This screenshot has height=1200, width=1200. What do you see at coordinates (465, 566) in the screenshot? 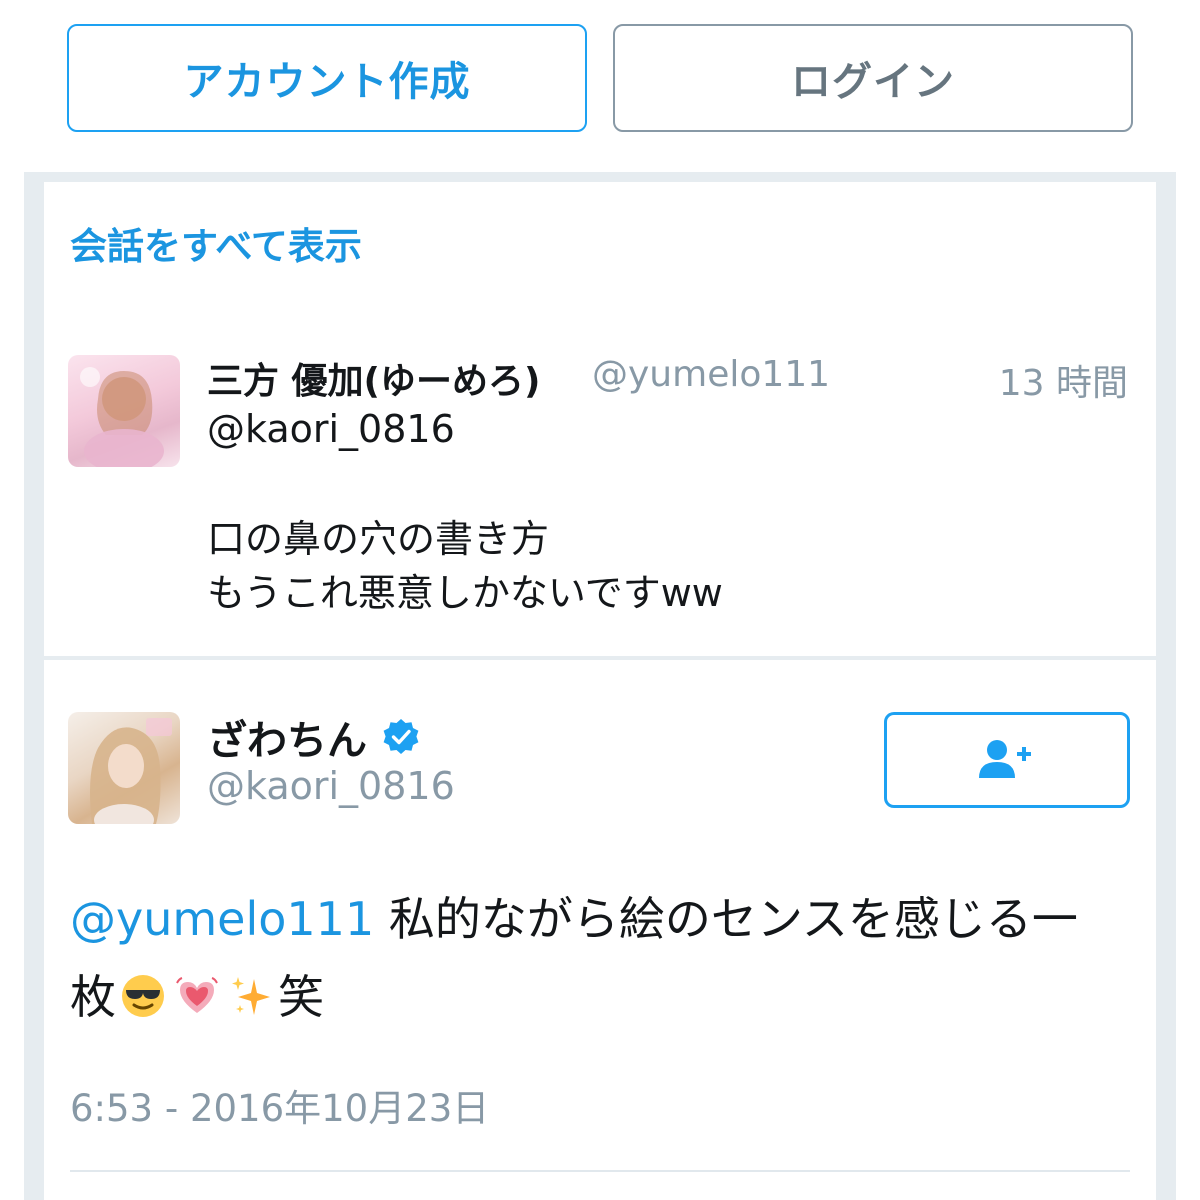
I see `reply-text: 口の鼻の穴の書き方 もうこれ悪意しかないですww` at bounding box center [465, 566].